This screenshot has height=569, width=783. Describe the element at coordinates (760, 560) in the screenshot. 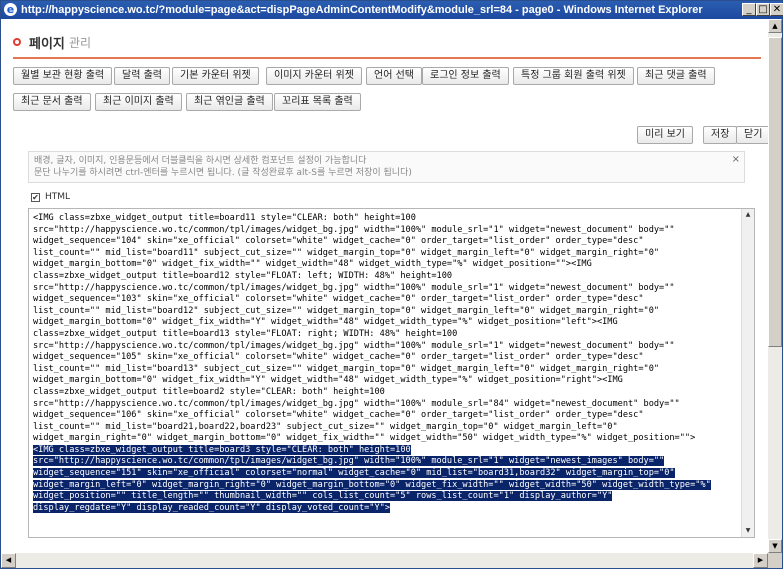

I see `page-scroll-right-icon: ▶` at that location.